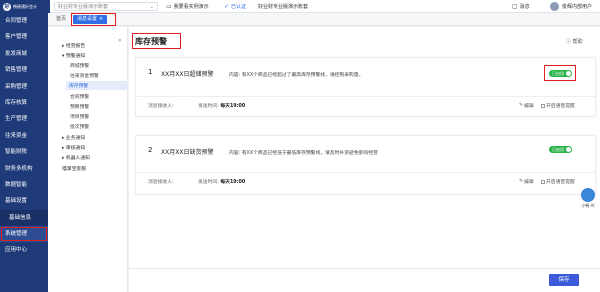 The height and width of the screenshot is (292, 600). I want to click on card-name: XX月XX日超储预警, so click(187, 74).